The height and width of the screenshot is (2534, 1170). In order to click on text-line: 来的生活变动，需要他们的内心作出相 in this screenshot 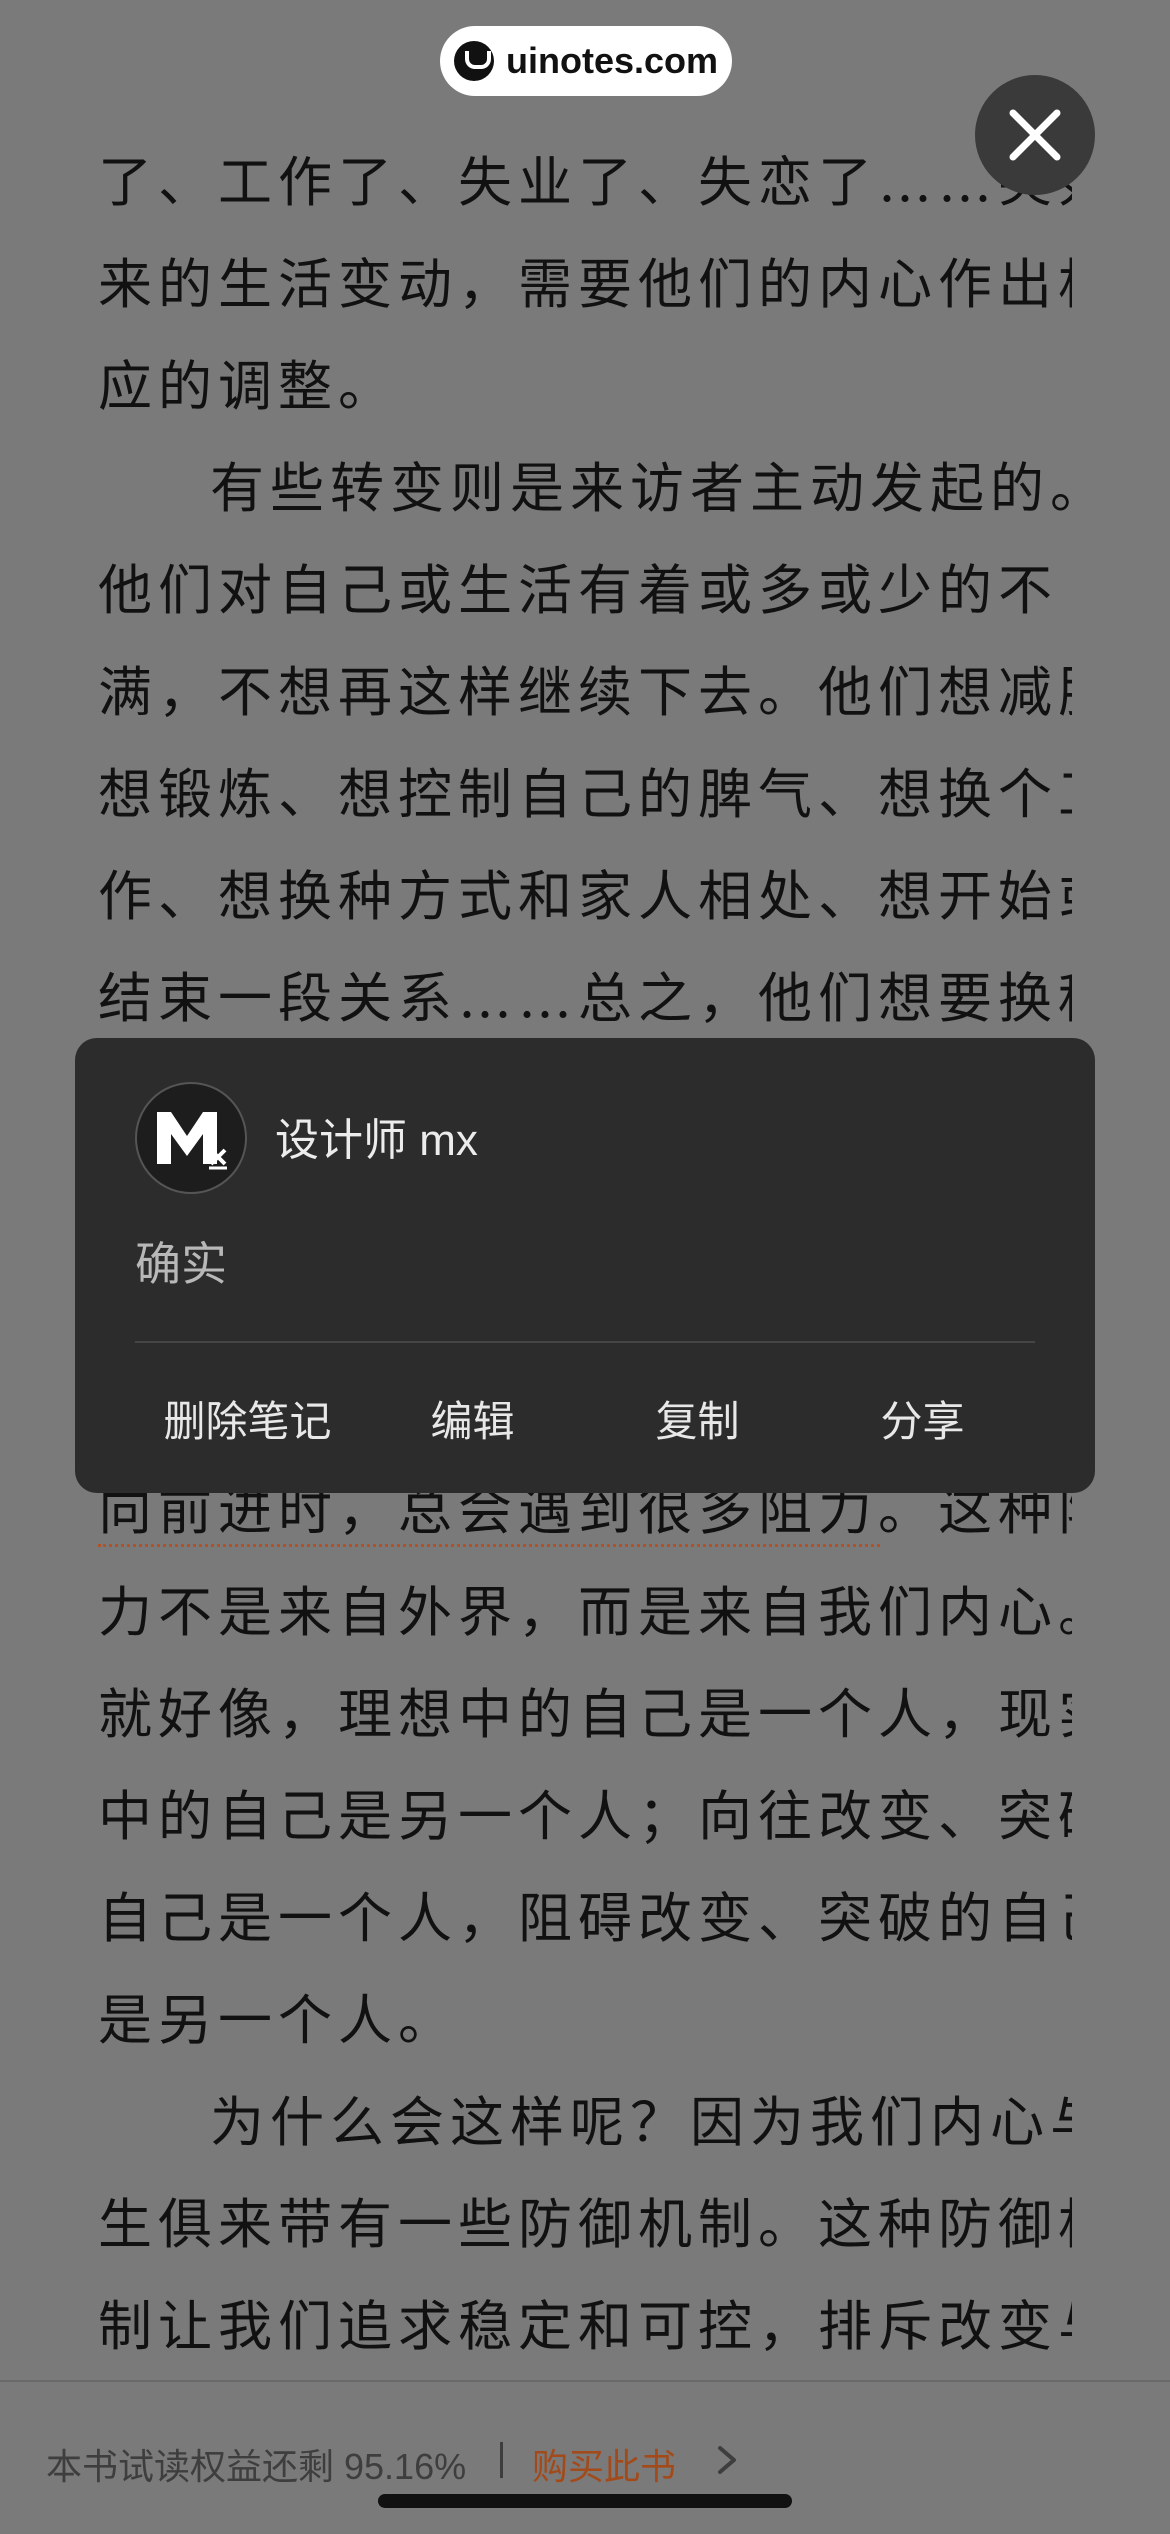, I will do `click(585, 284)`.